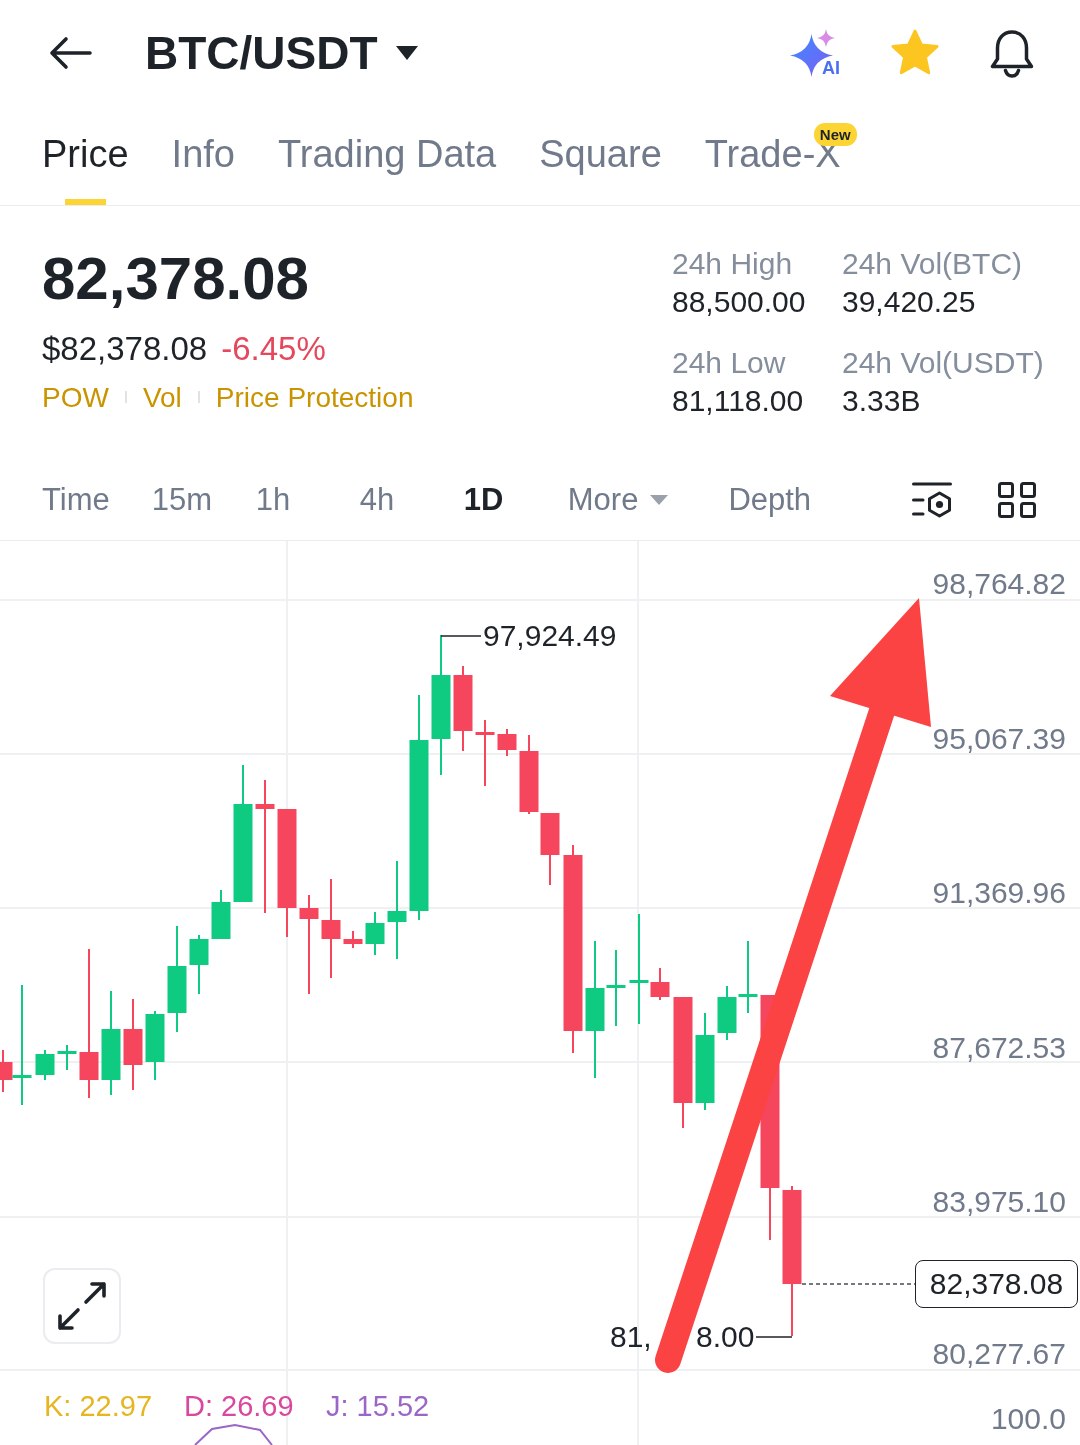 This screenshot has height=1445, width=1080. What do you see at coordinates (494, 500) in the screenshot?
I see `interval-tab: 1D` at bounding box center [494, 500].